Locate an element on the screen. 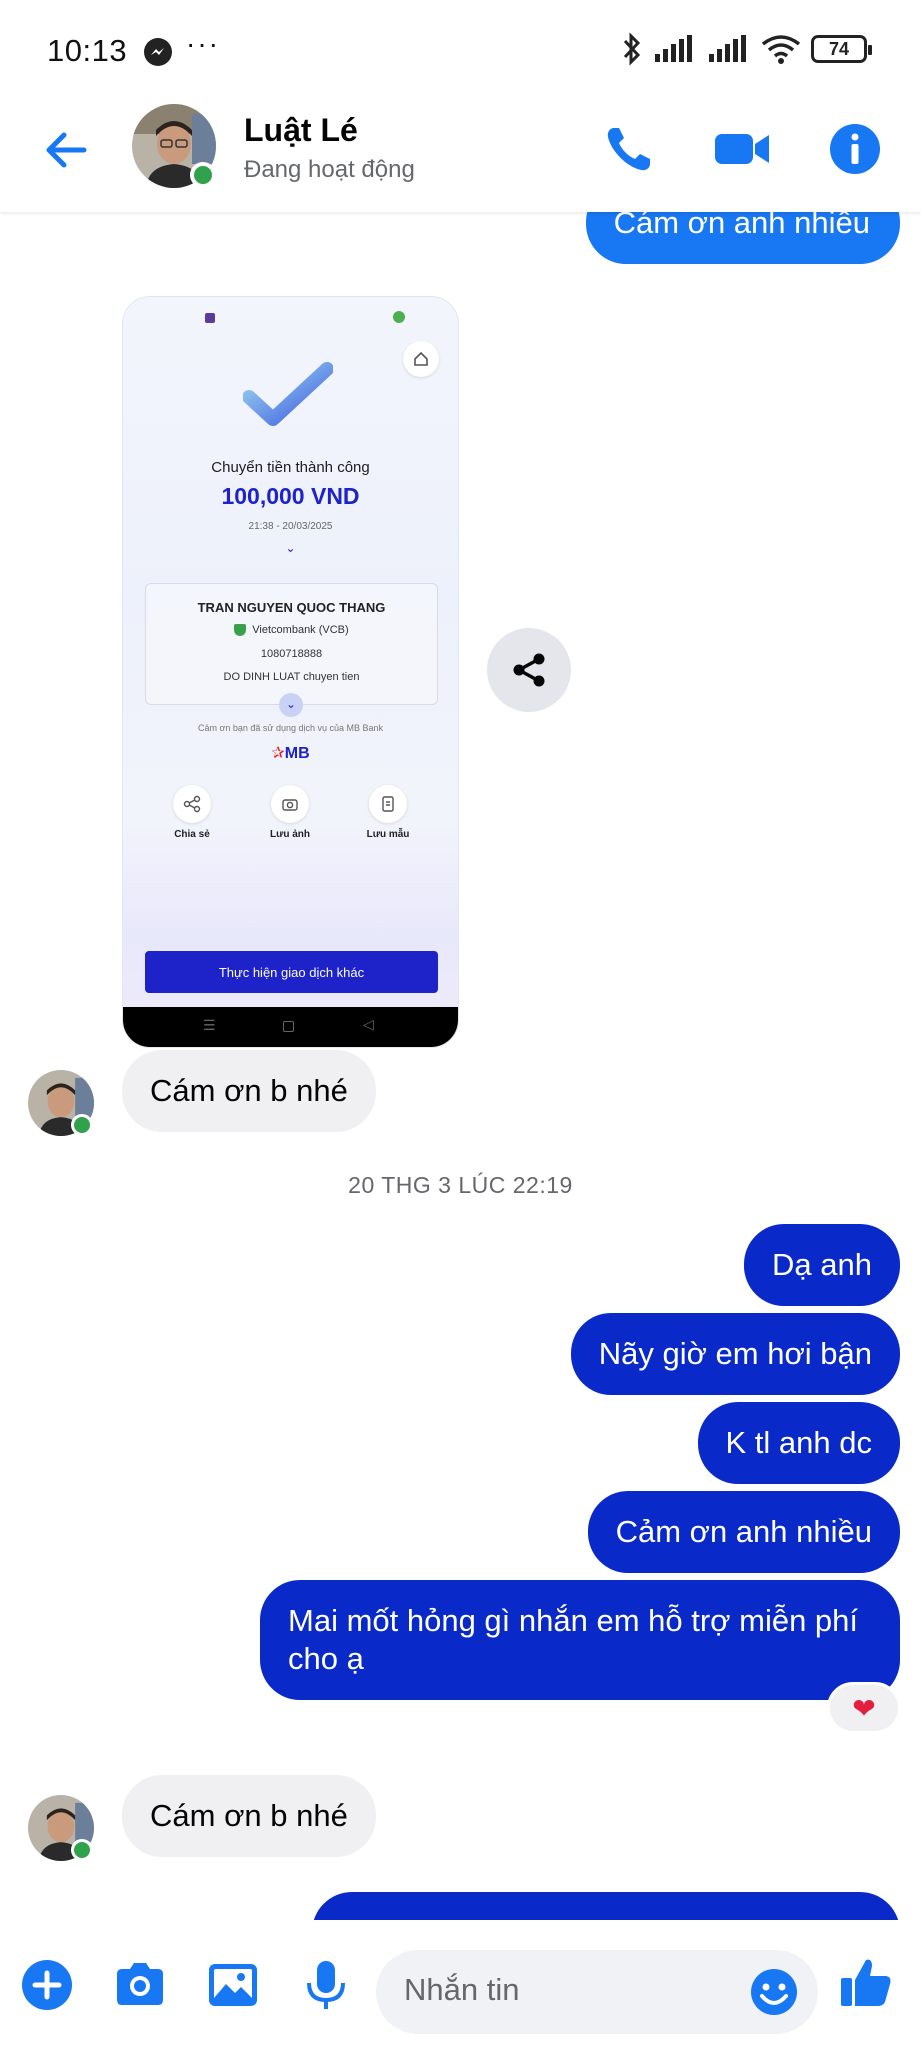 The width and height of the screenshot is (921, 2048). save-photo-action-label: Lưu ảnh is located at coordinates (289, 834).